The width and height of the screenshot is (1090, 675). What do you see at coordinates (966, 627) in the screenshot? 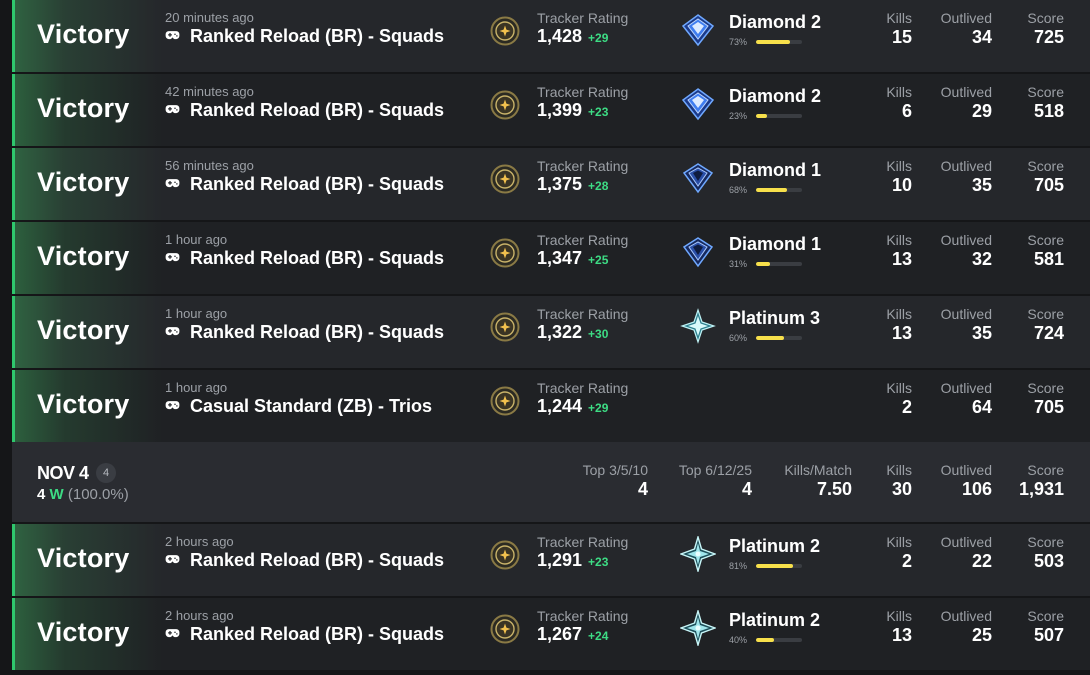
I see `match-outlived: Outlived 25` at bounding box center [966, 627].